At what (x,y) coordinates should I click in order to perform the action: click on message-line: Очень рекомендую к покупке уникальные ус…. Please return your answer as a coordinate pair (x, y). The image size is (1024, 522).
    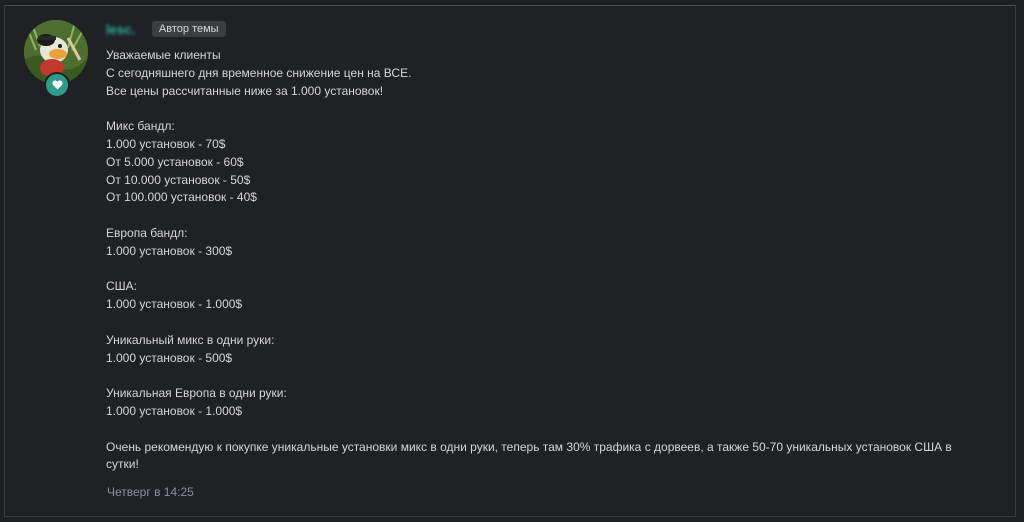
    Looking at the image, I should click on (529, 455).